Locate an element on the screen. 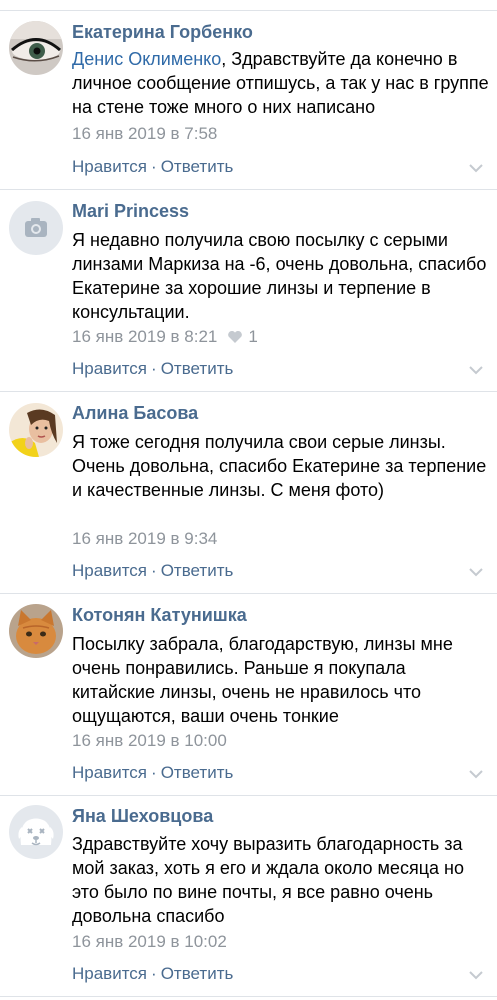  comment-date: 16 янв 2019 в 9:34 is located at coordinates (144, 539).